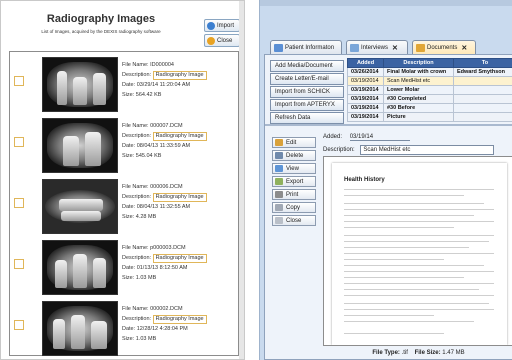 The width and height of the screenshot is (512, 360). I want to click on tab-patient-information: Patient Informaton, so click(306, 47).